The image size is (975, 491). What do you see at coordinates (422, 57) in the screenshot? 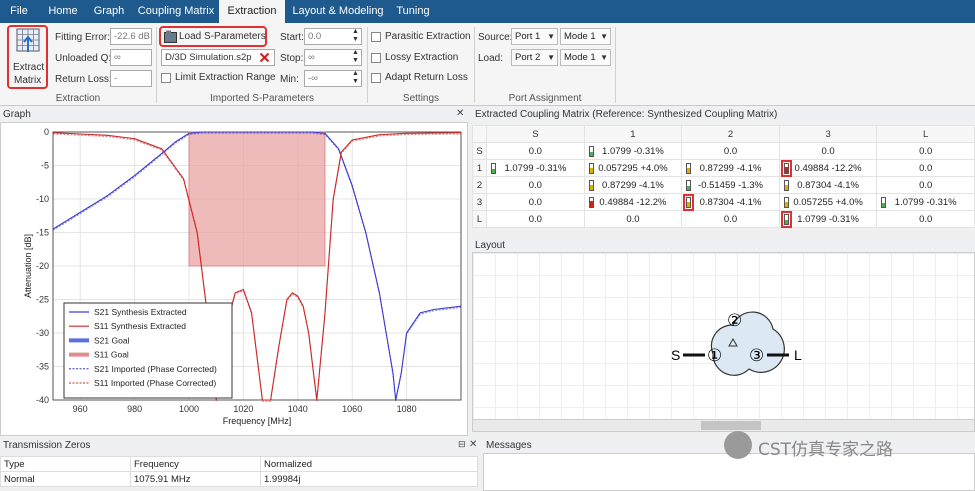
I see `lossy-label: Lossy Extraction` at bounding box center [422, 57].